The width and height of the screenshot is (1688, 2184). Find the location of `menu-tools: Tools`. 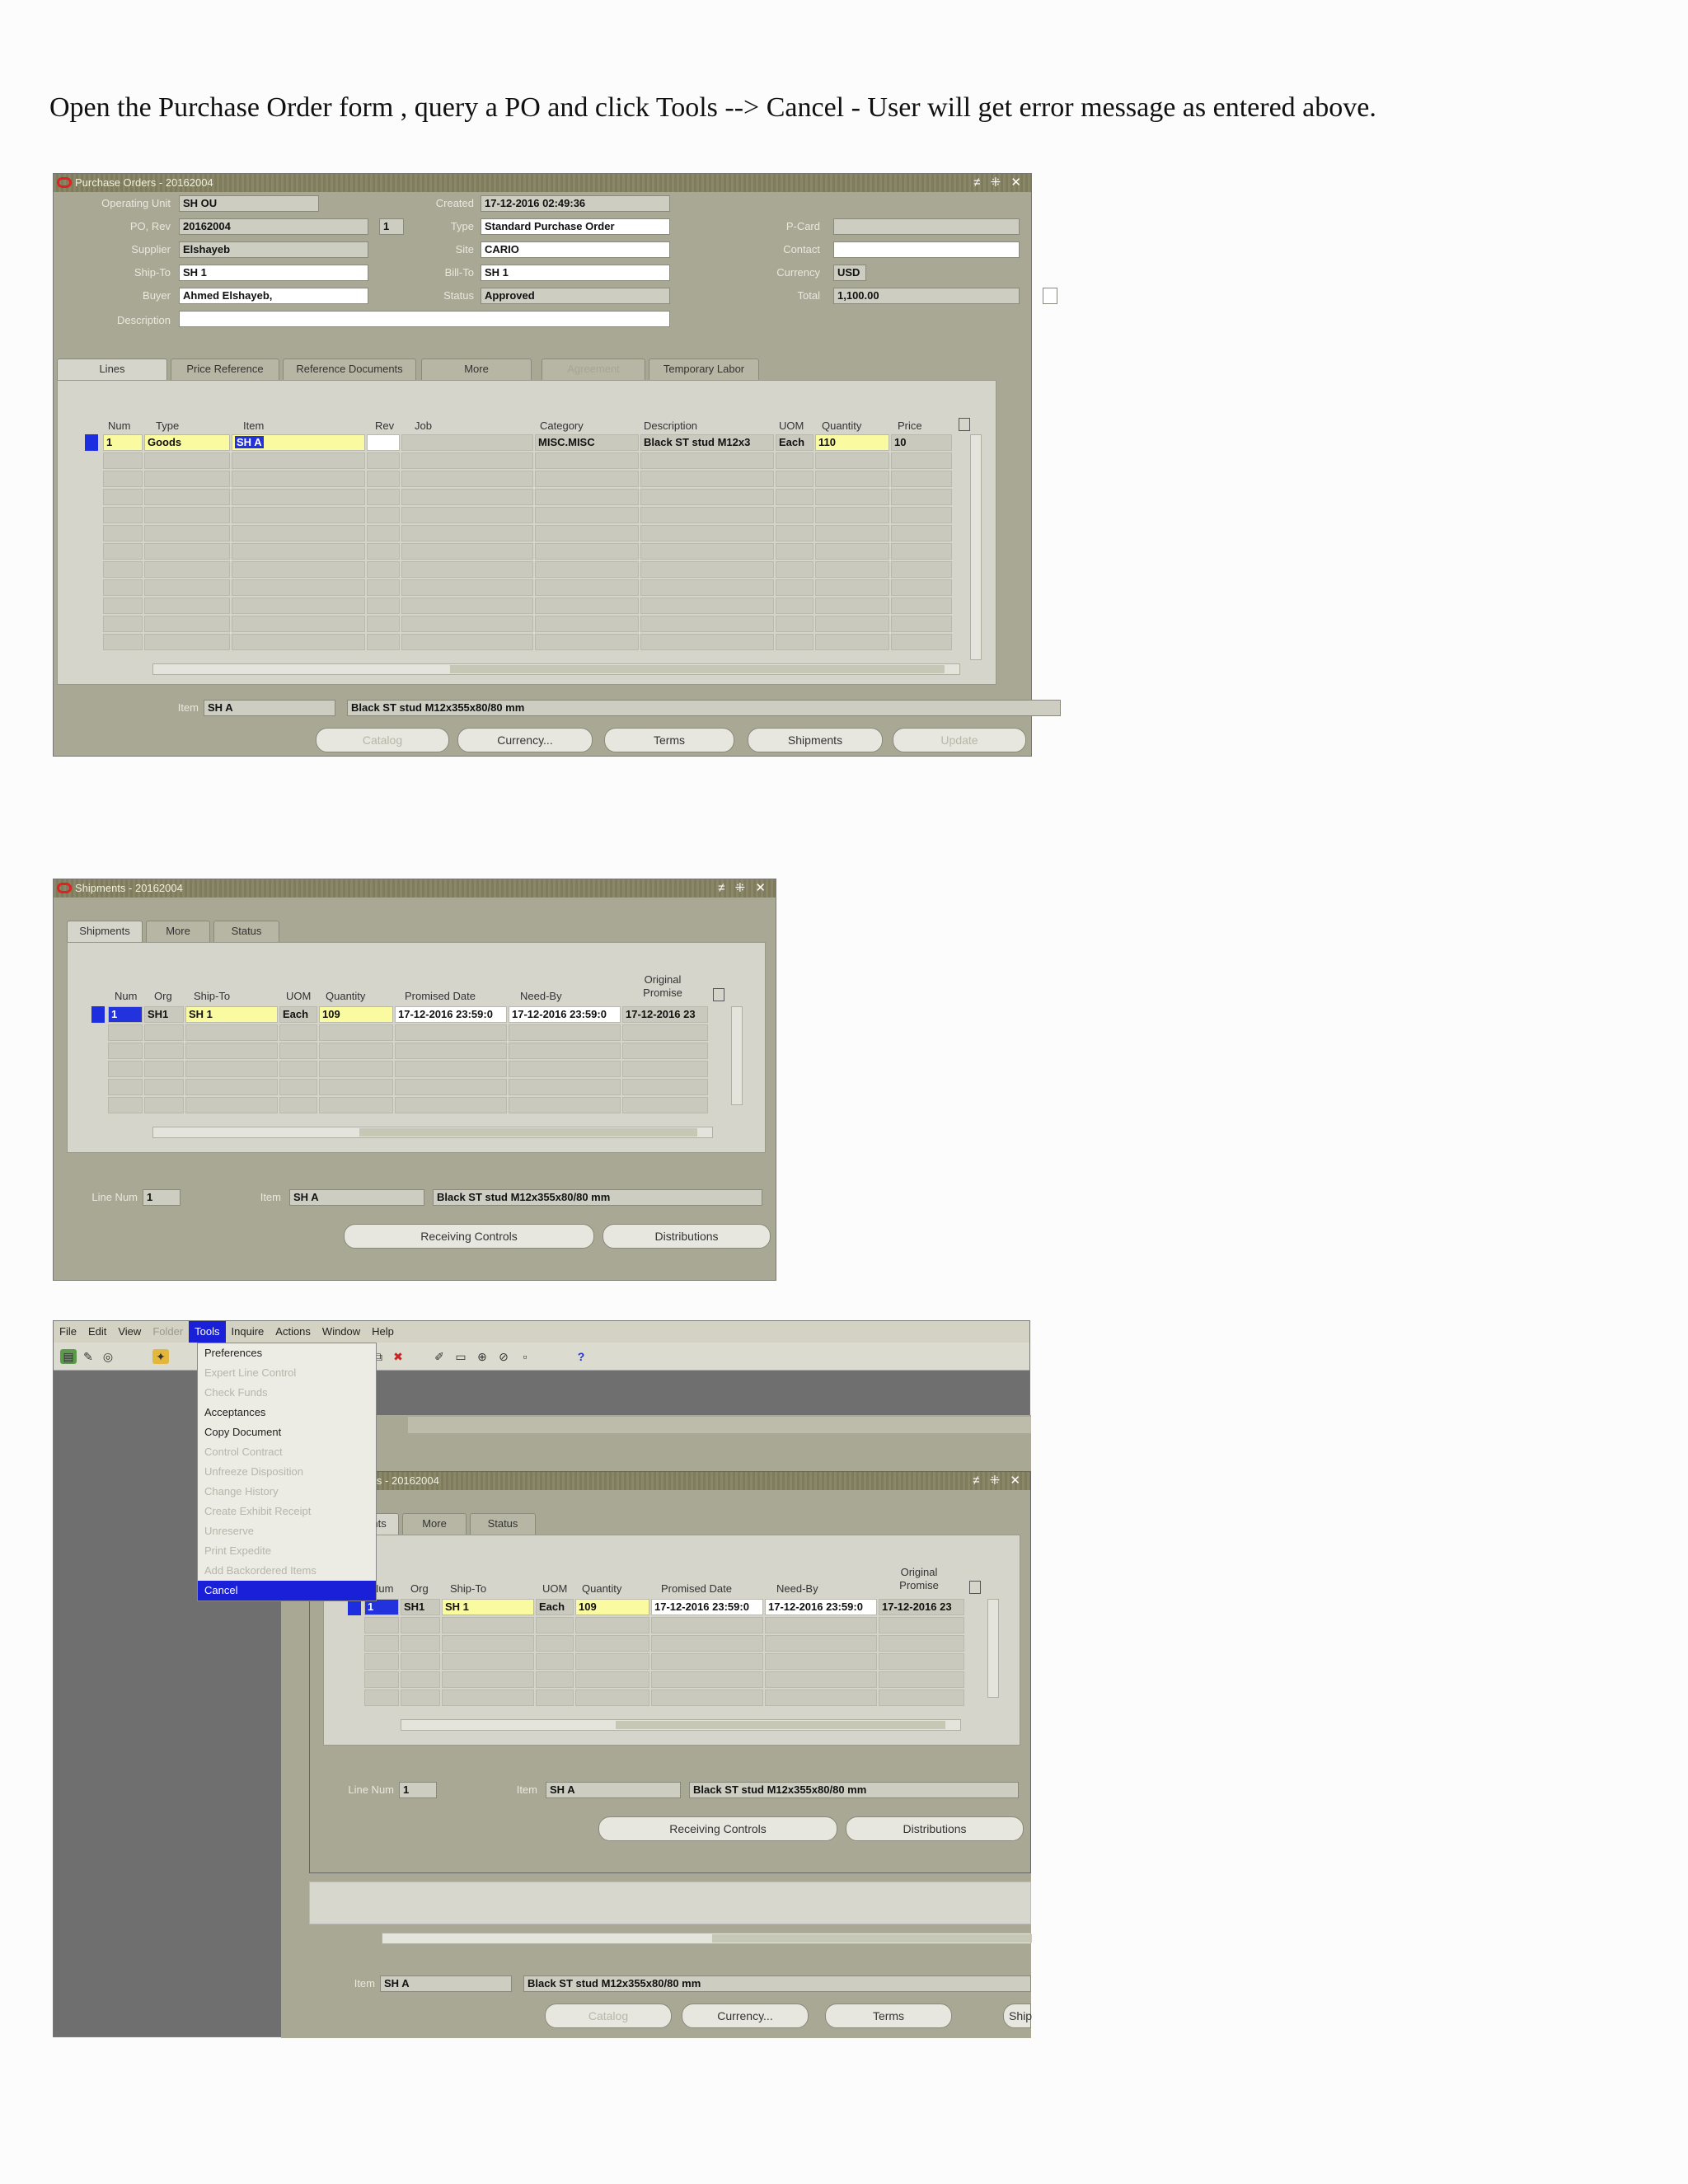

menu-tools: Tools is located at coordinates (208, 1332).